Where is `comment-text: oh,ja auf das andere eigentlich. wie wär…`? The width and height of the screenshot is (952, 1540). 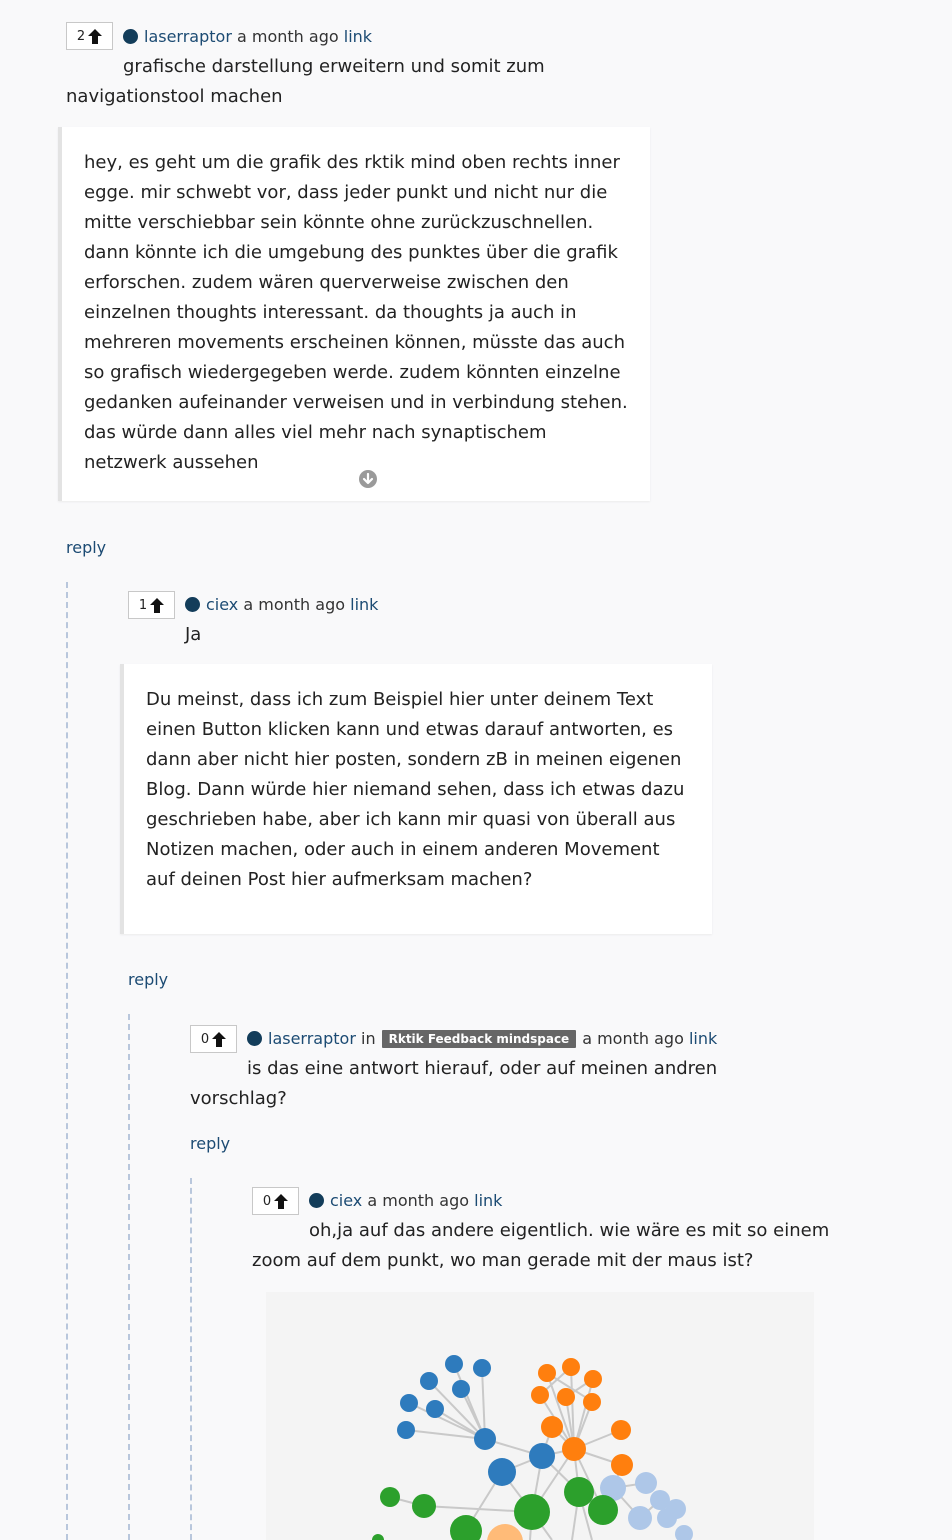 comment-text: oh,ja auf das andere eigentlich. wie wär… is located at coordinates (569, 1231).